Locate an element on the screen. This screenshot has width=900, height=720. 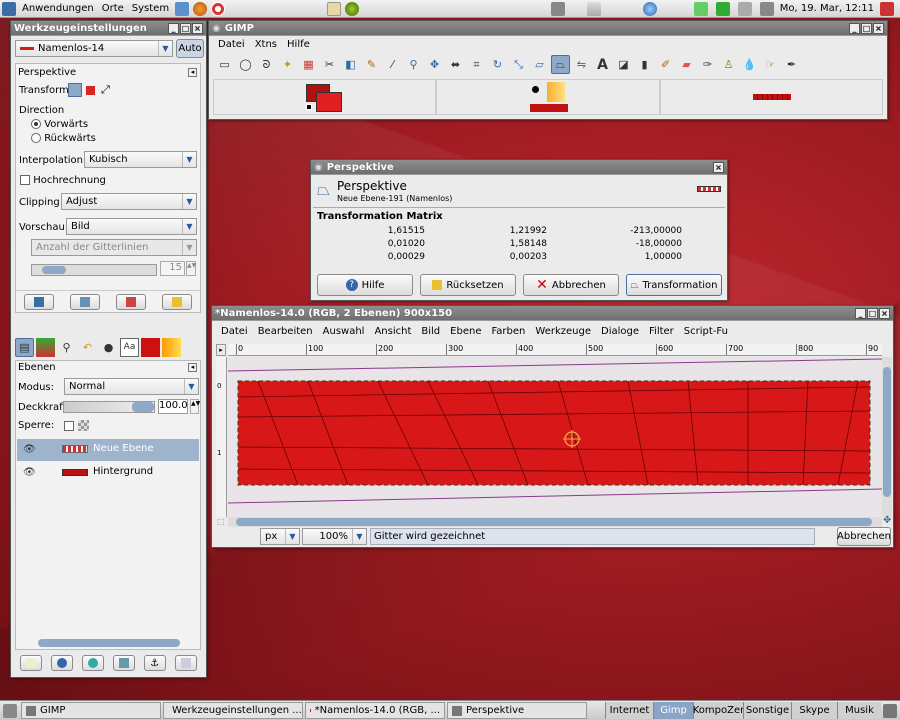
menu-hilfe: Hilfe is located at coordinates (298, 44).